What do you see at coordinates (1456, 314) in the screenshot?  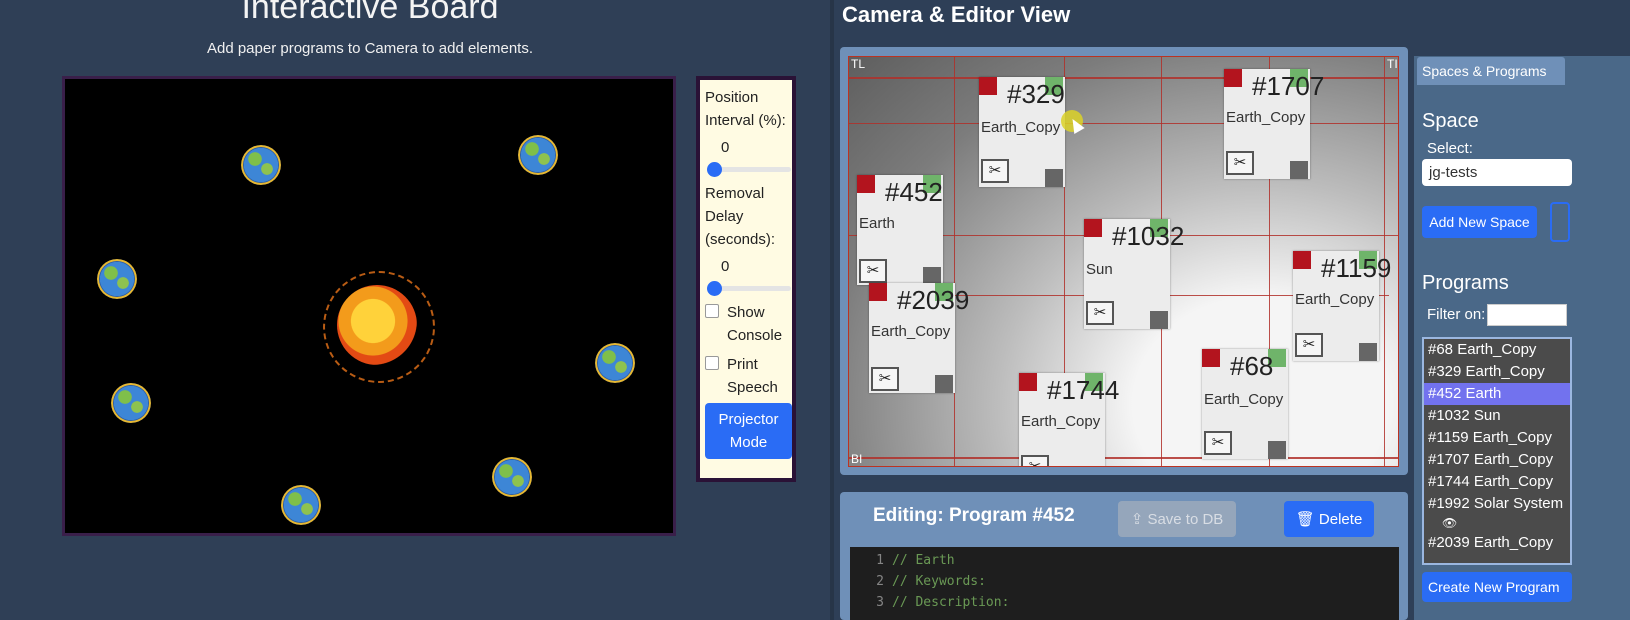 I see `filter-label: Filter on:` at bounding box center [1456, 314].